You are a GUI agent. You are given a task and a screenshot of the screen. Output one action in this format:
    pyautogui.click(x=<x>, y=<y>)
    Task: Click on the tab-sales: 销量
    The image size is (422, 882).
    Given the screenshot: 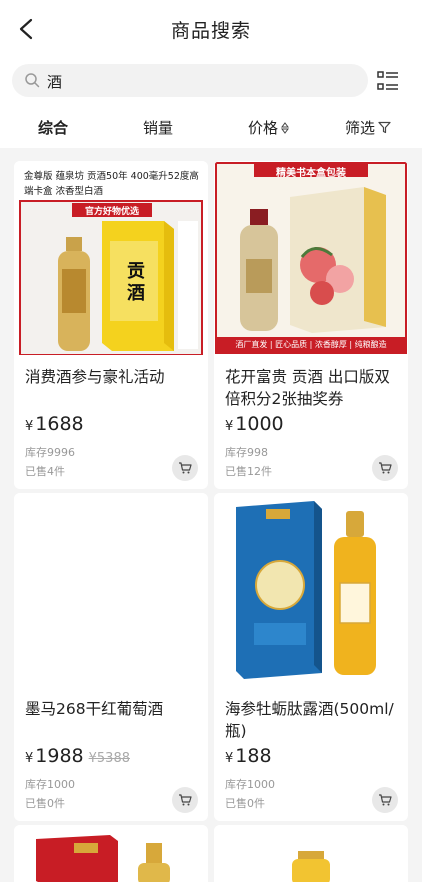 What is the action you would take?
    pyautogui.click(x=158, y=127)
    